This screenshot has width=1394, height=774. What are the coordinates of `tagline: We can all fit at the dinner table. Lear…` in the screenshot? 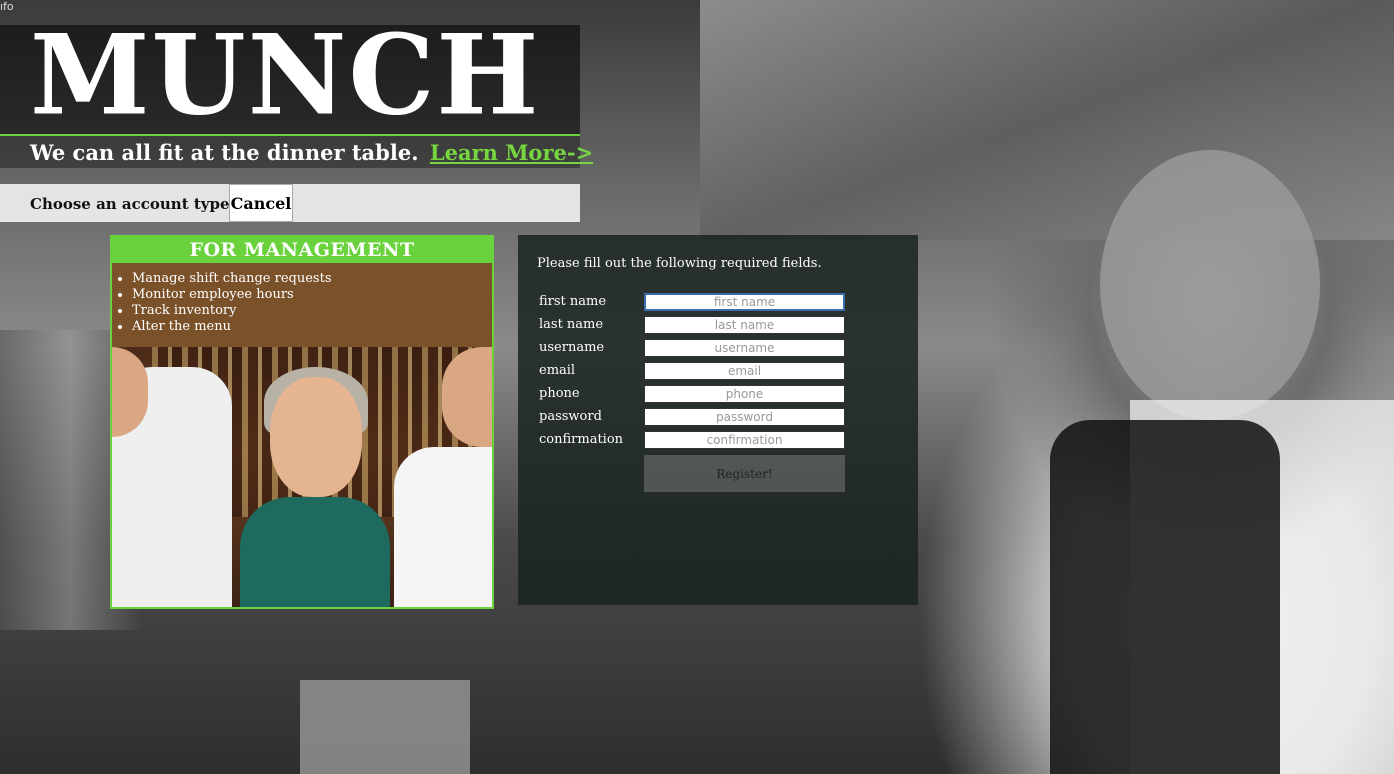 It's located at (311, 152).